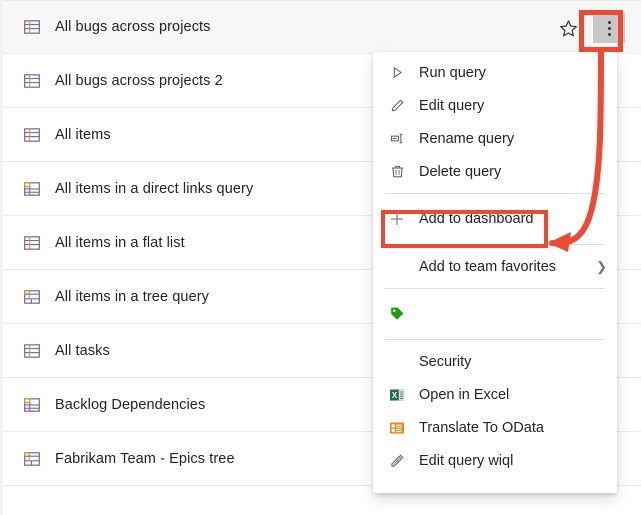  Describe the element at coordinates (397, 219) in the screenshot. I see `plus-icon` at that location.